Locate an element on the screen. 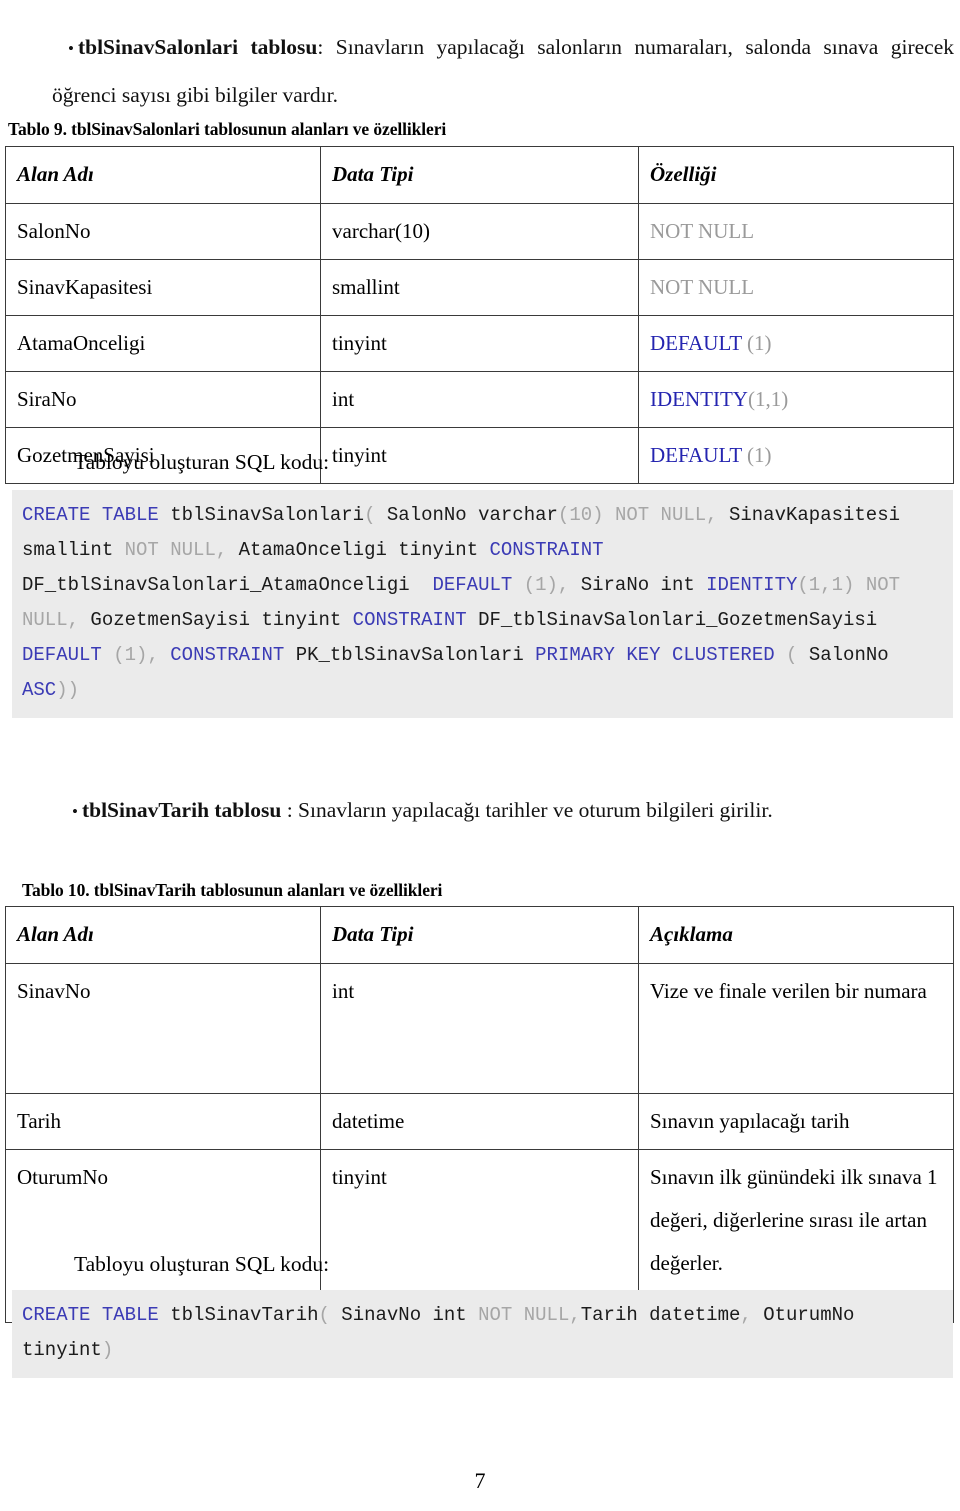 The height and width of the screenshot is (1511, 960). table-row: AtamaOnceligi tinyint DEFAULT (1) is located at coordinates (479, 343).